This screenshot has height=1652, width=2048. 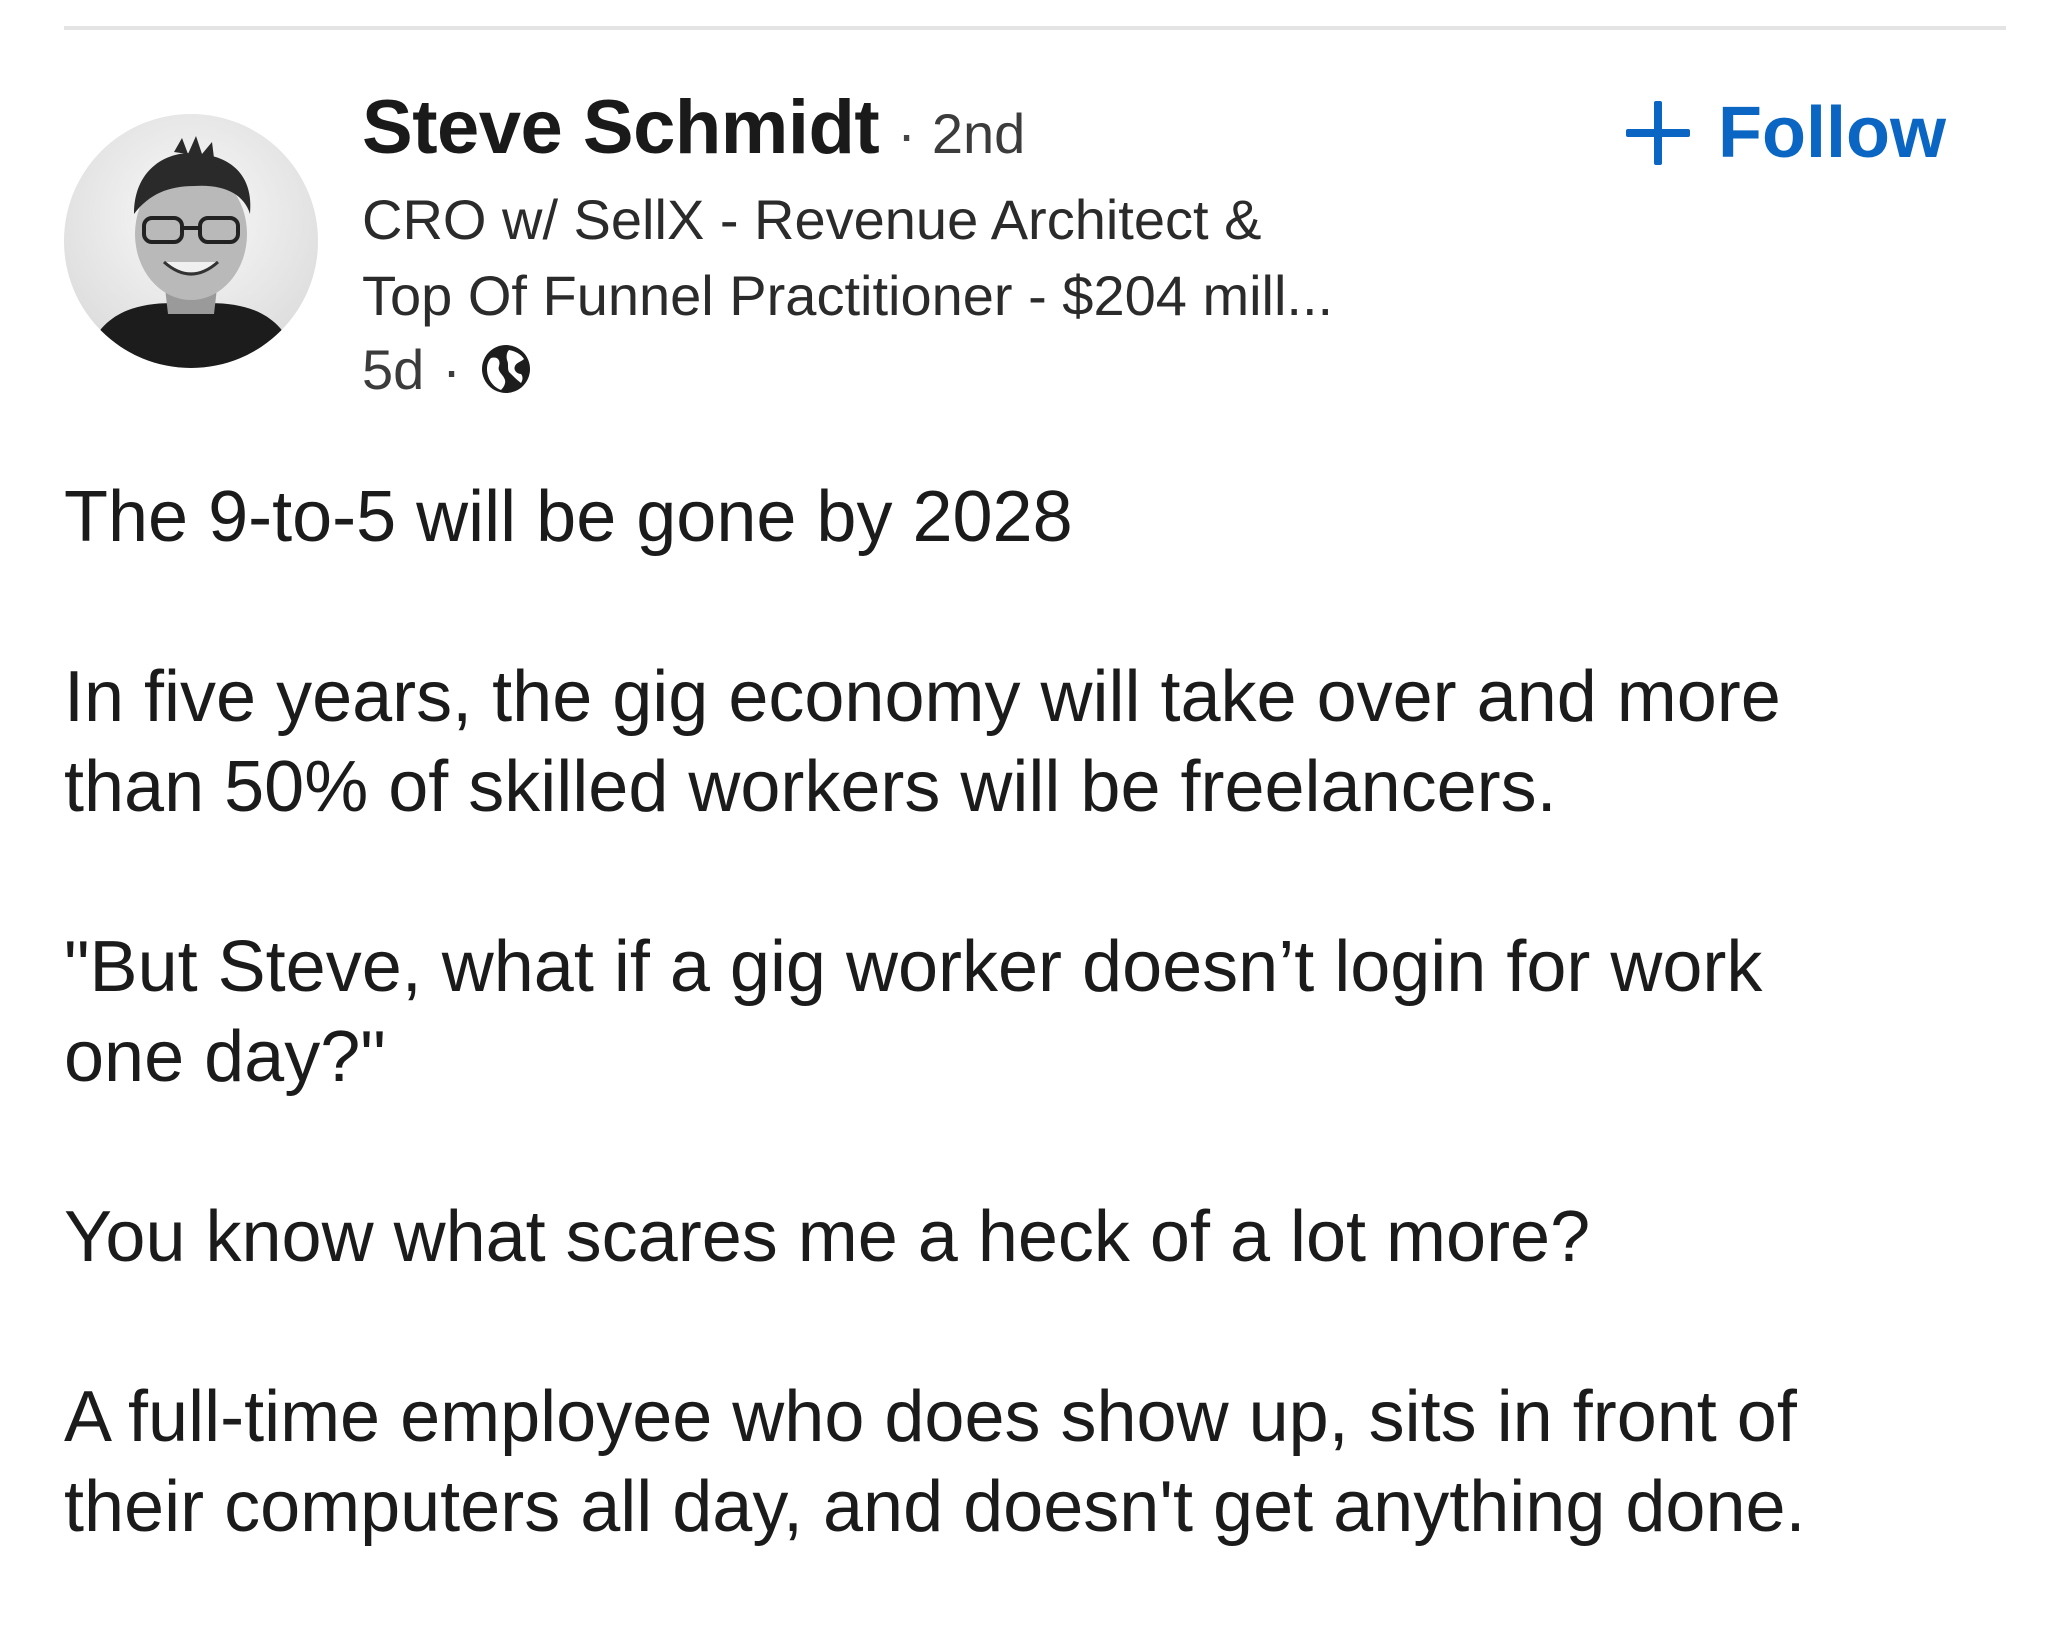 I want to click on connection-degree: 2nd, so click(x=978, y=133).